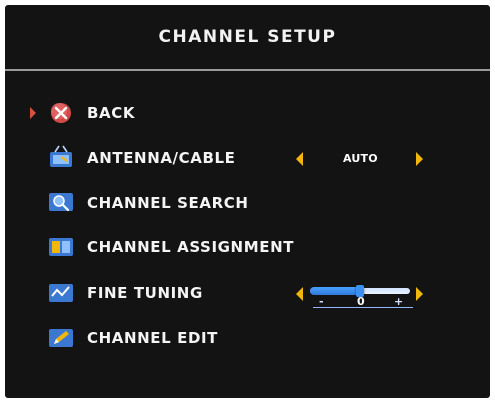 Image resolution: width=495 pixels, height=403 pixels. I want to click on menu-item-channel-edit: CHANNEL EDIT, so click(247, 340).